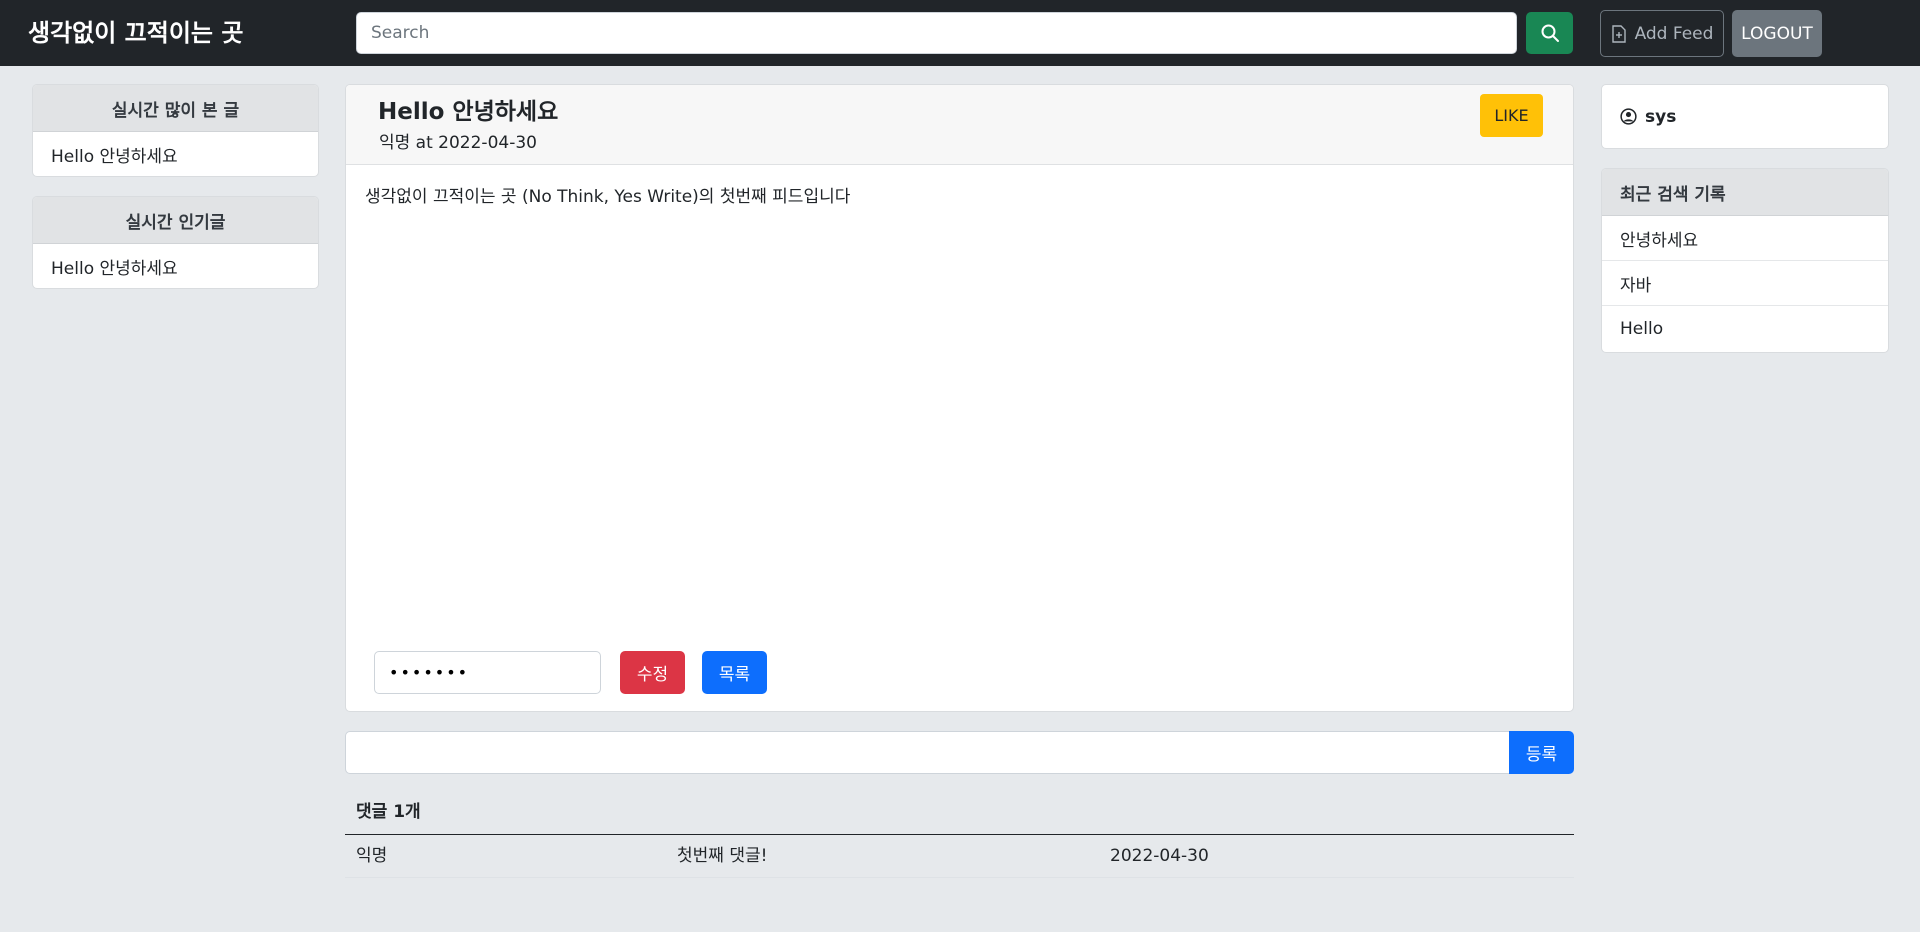 This screenshot has height=932, width=1920. What do you see at coordinates (1745, 328) in the screenshot?
I see `search-history-item: Hello` at bounding box center [1745, 328].